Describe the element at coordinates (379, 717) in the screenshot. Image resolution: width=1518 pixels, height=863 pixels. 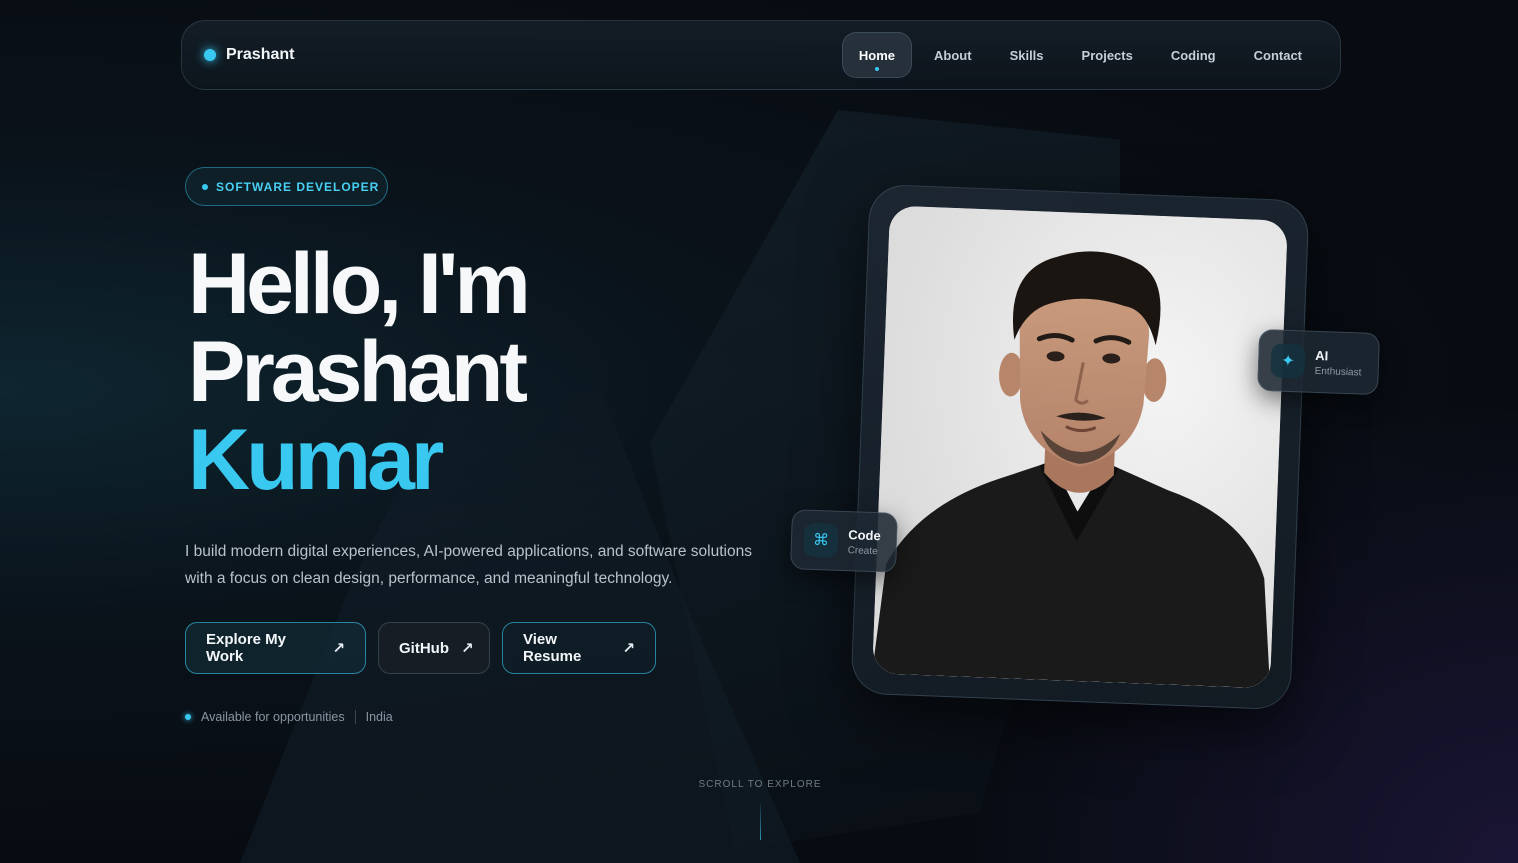
I see `location-text: India` at that location.